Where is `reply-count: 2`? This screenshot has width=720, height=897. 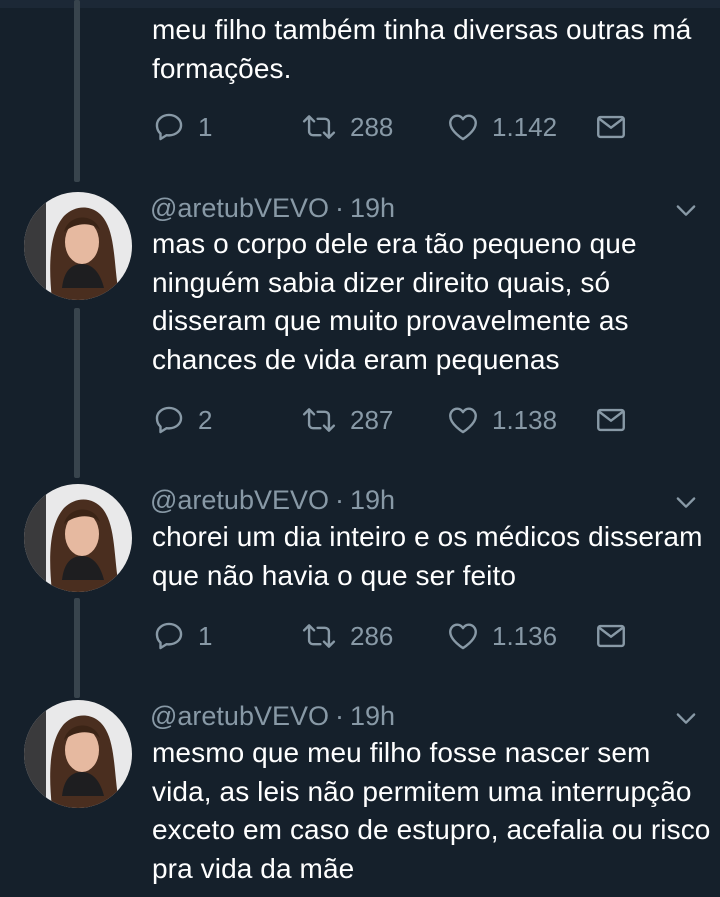
reply-count: 2 is located at coordinates (205, 420).